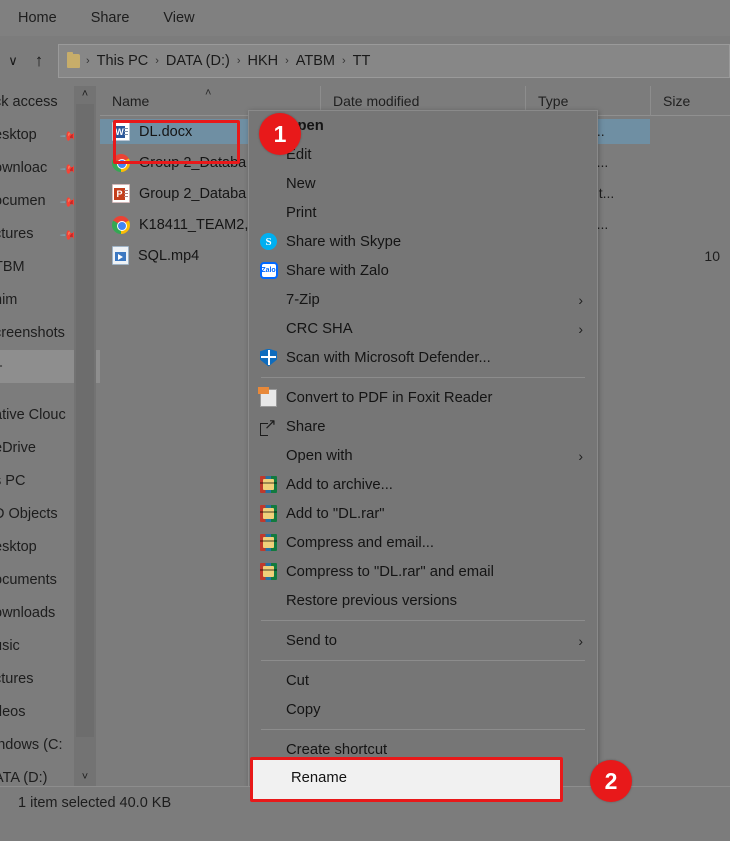 Image resolution: width=730 pixels, height=841 pixels. Describe the element at coordinates (95, 803) in the screenshot. I see `status-bar-text: 1 item selected 40.0 KB` at that location.